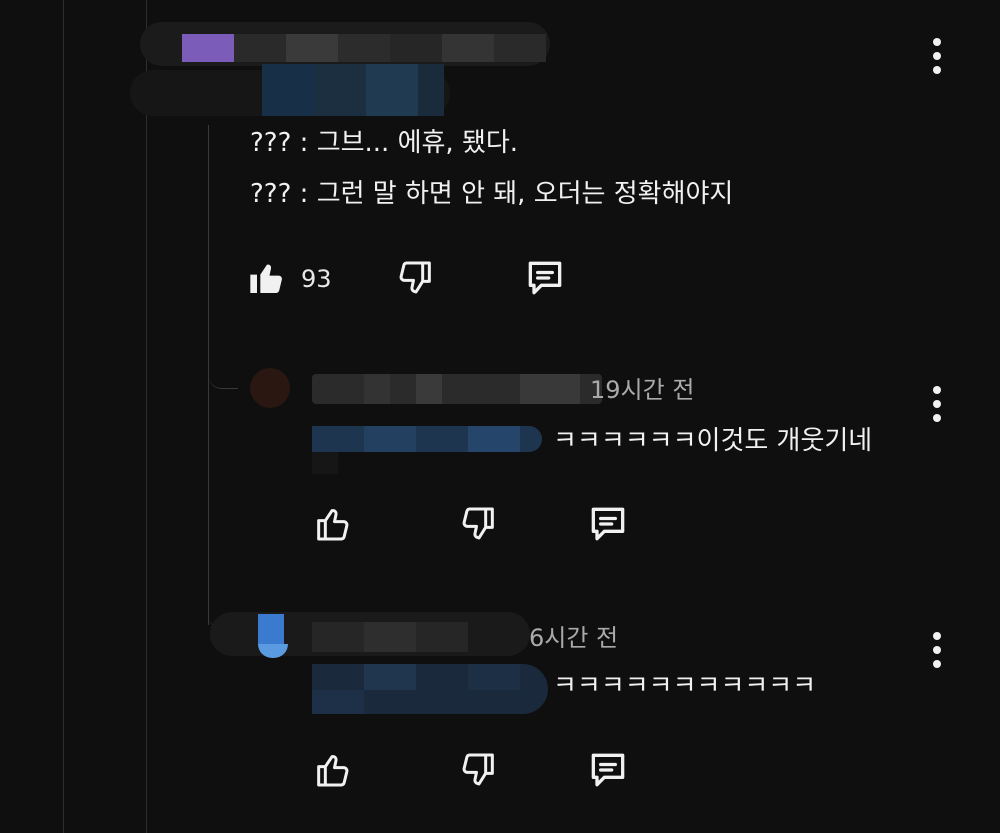 This screenshot has height=833, width=1000. I want to click on reply-text: ㅋㅋㅋㅋㅋㅋ이것도 개웃기네, so click(713, 441).